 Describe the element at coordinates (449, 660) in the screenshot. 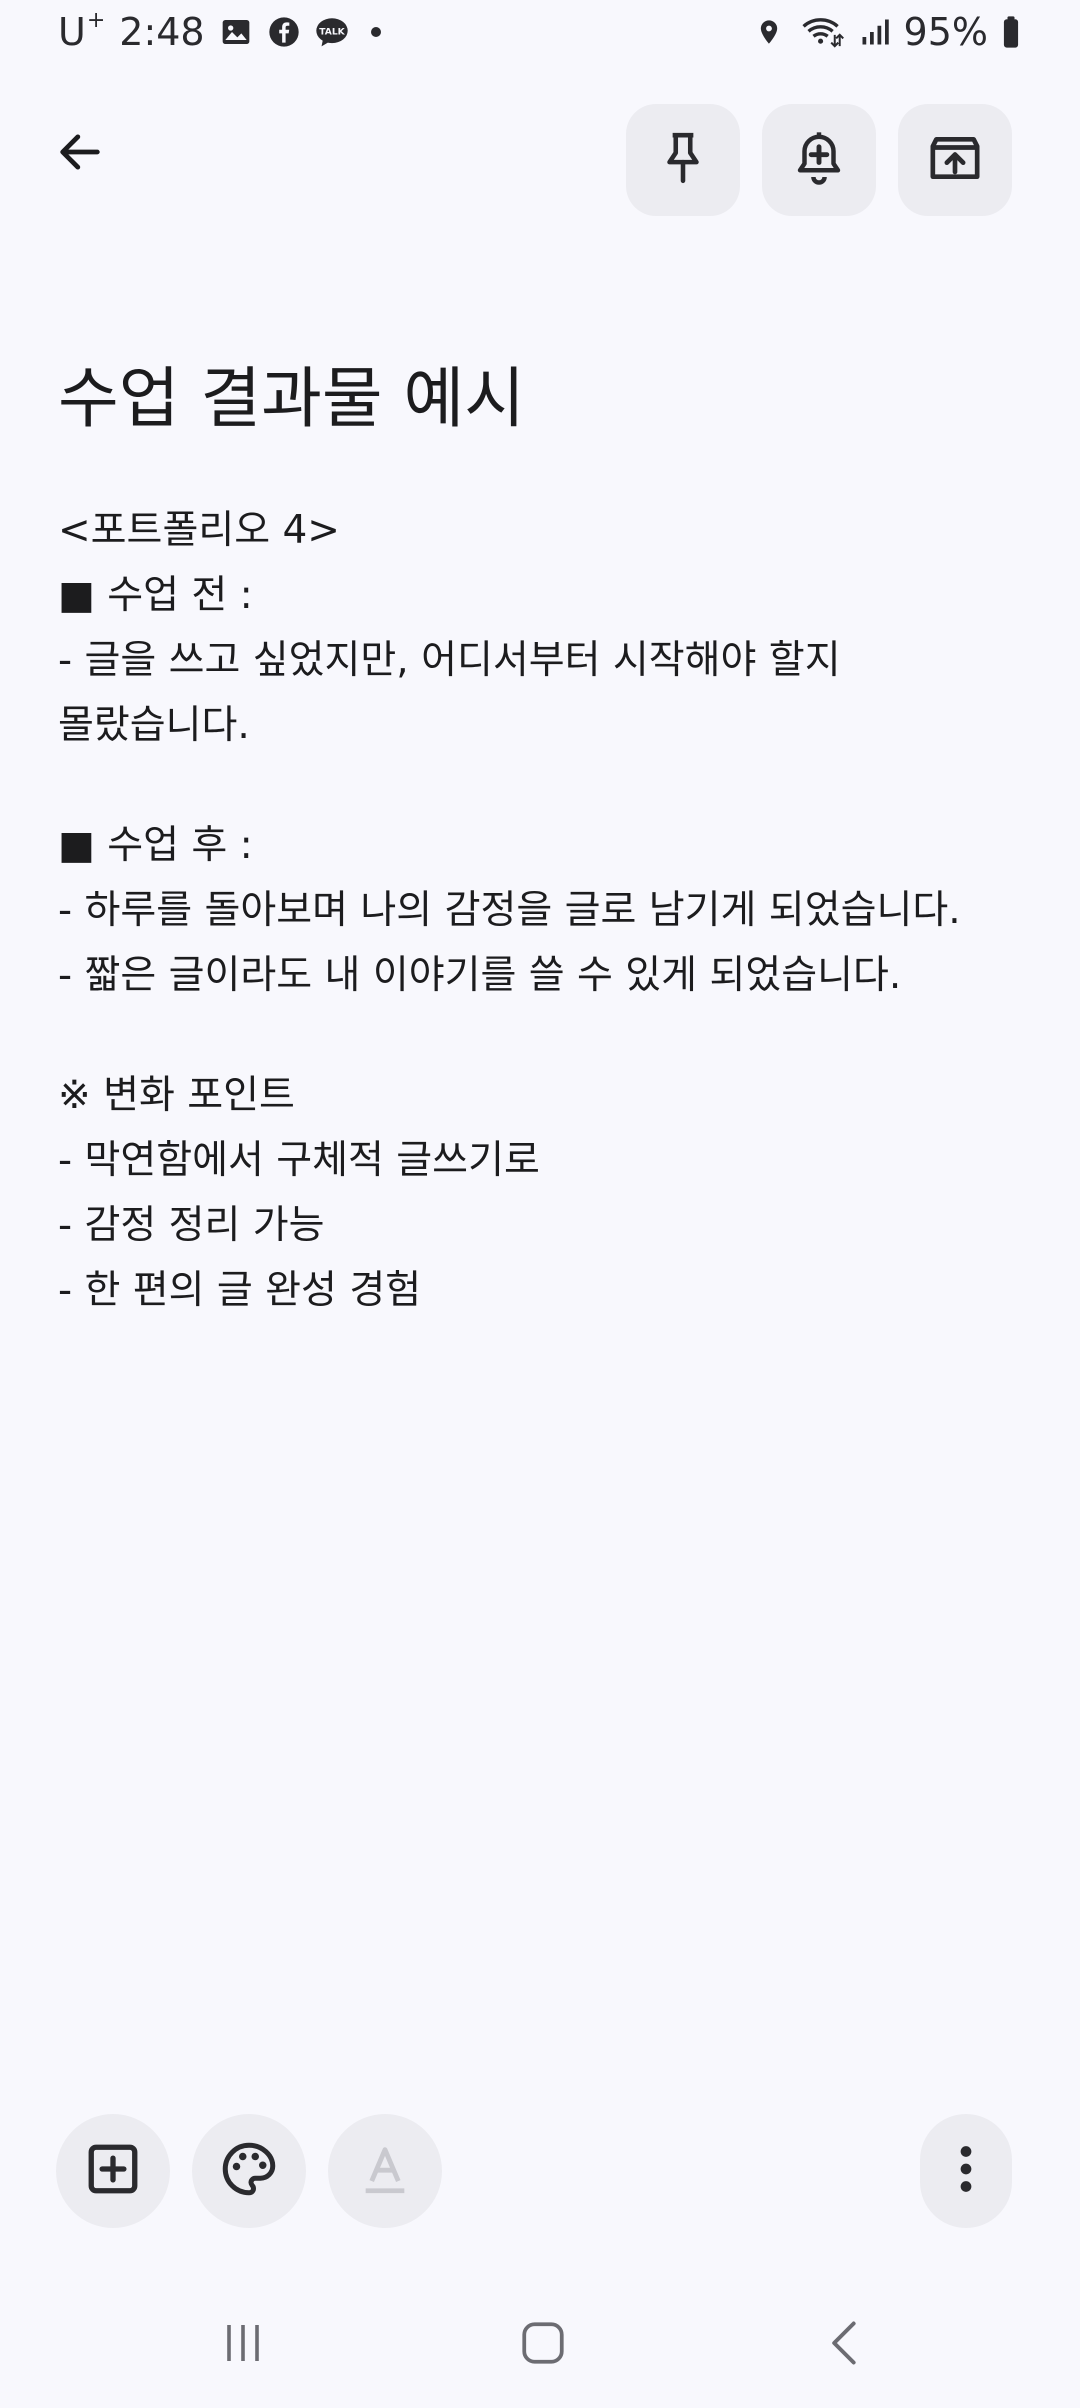

I see `note-line: - 글을 쓰고 싶었지만, 어디서부터 시작해야 할지` at that location.